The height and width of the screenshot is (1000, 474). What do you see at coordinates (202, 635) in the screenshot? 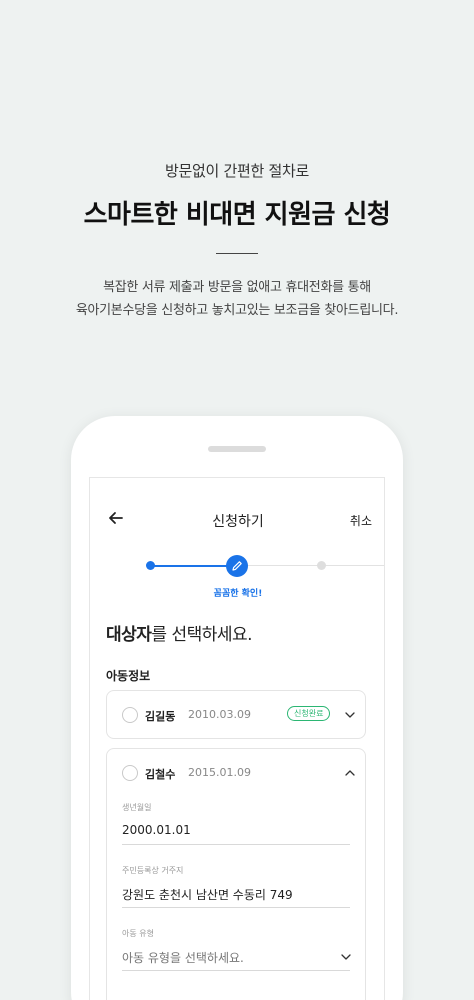
I see `prompt-rest: 를 선택하세요.` at bounding box center [202, 635].